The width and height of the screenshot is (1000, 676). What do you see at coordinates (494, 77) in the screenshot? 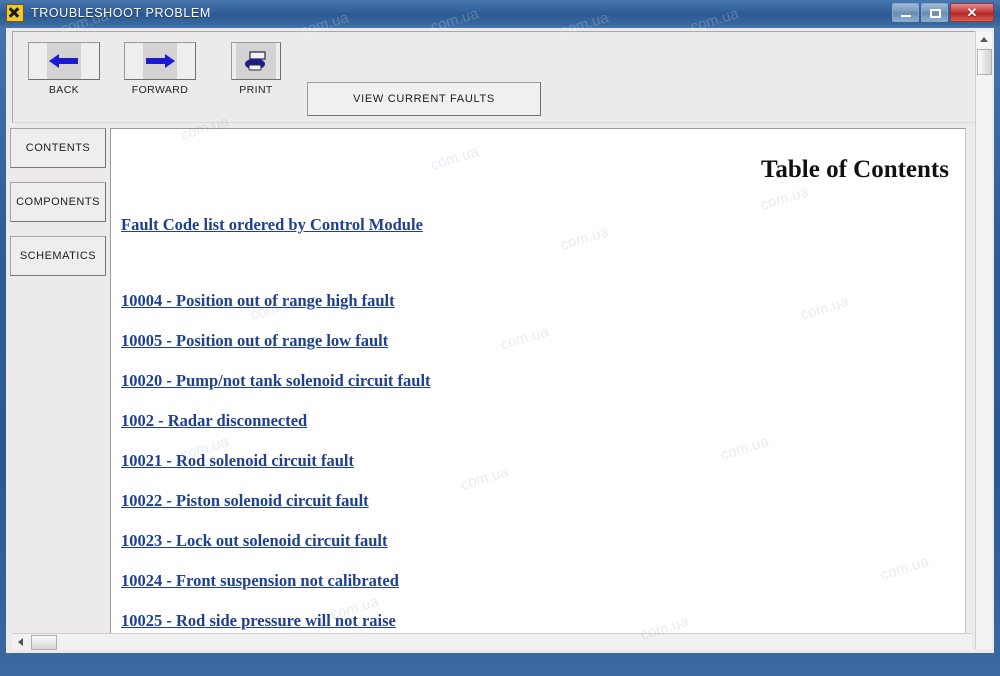
I see `toolbar: BACK FORWARD PRINT VIEW CURRENT FAULTS` at bounding box center [494, 77].